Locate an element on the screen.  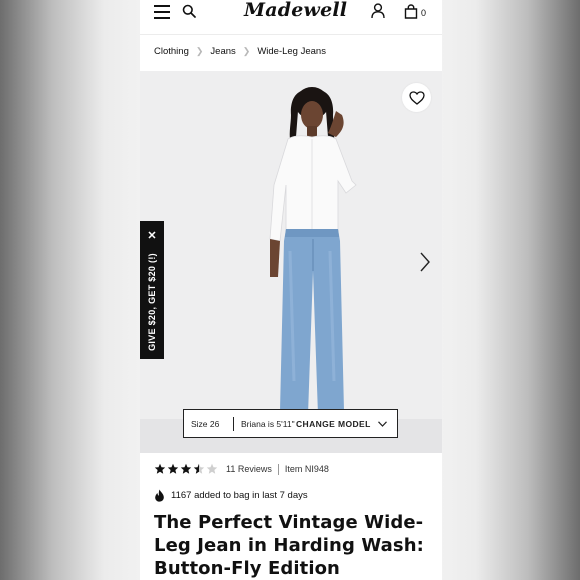
change-model-button: CHANGE MODEL is located at coordinates (341, 424).